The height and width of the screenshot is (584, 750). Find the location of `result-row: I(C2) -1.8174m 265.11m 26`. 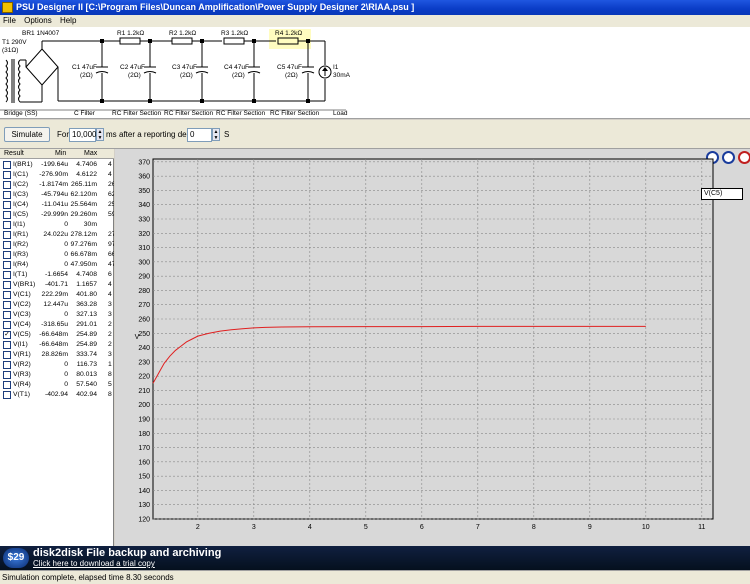

result-row: I(C2) -1.8174m 265.11m 26 is located at coordinates (57, 185).